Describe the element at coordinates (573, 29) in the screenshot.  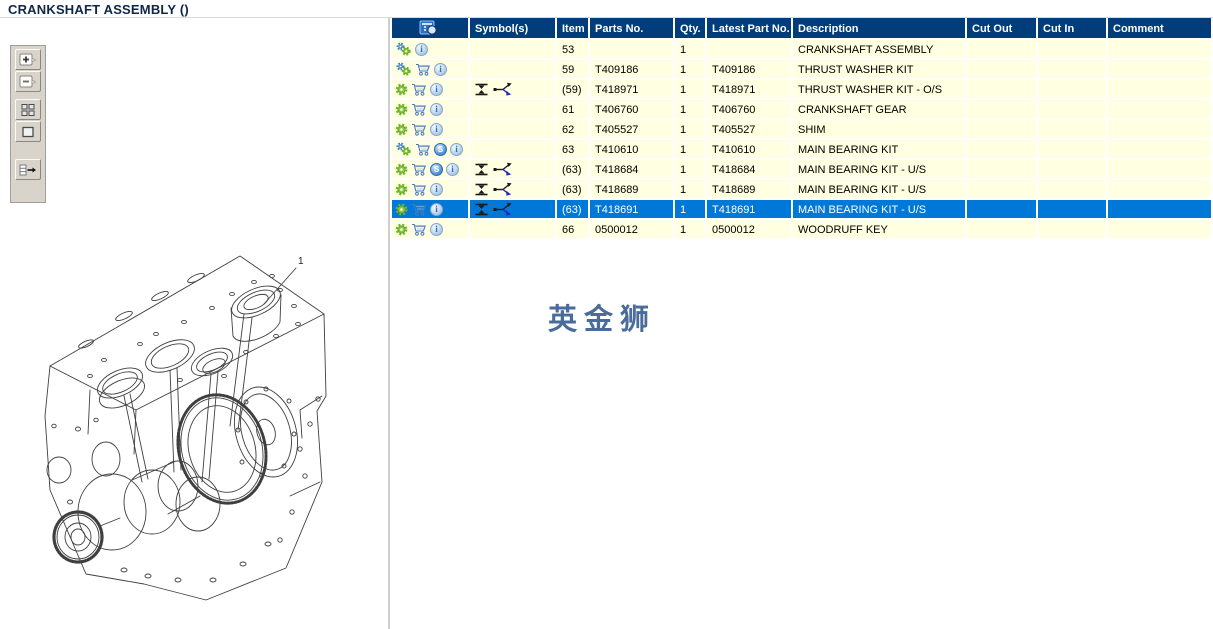
I see `header-item: Item` at that location.